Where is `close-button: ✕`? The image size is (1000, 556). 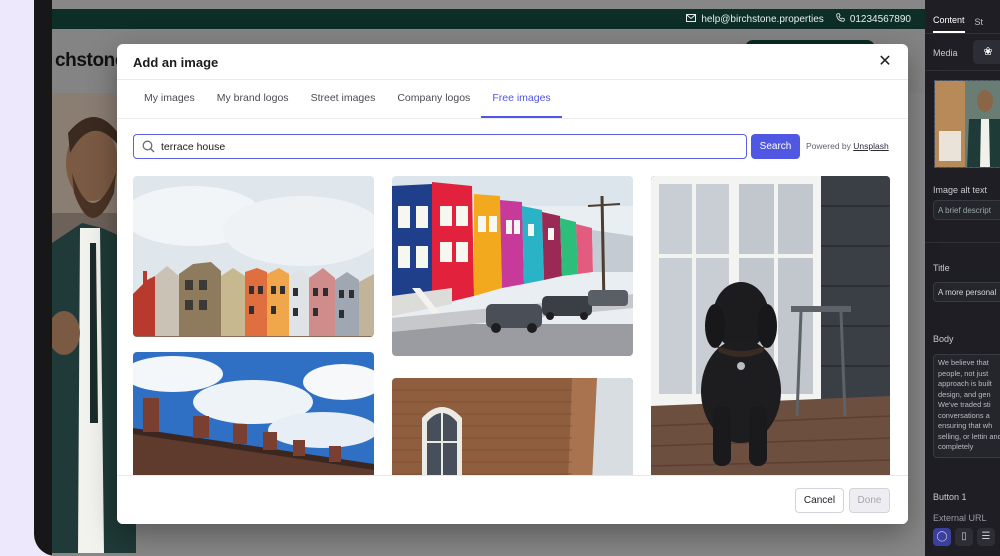
close-button: ✕ is located at coordinates (885, 62).